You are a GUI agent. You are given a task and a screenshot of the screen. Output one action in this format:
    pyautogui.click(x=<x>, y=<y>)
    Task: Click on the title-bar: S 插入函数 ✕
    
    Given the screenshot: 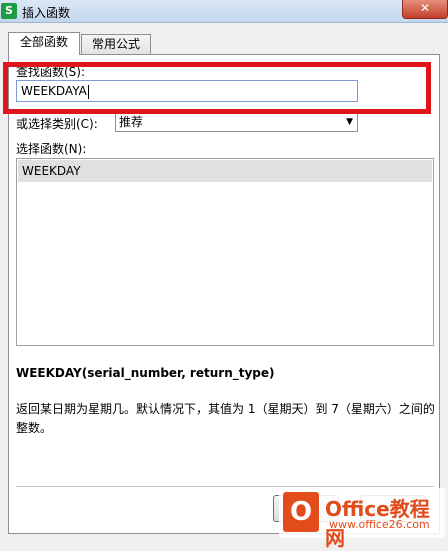 What is the action you would take?
    pyautogui.click(x=224, y=11)
    